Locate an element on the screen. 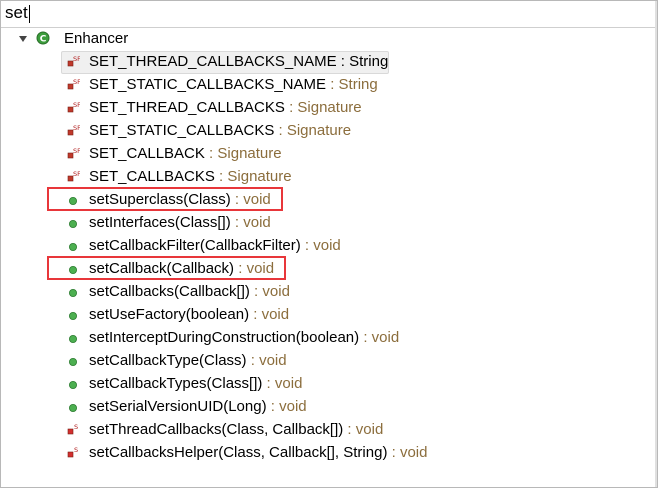 The image size is (658, 488). member-row: setSerialVersionUID(Long) : void is located at coordinates (351, 407).